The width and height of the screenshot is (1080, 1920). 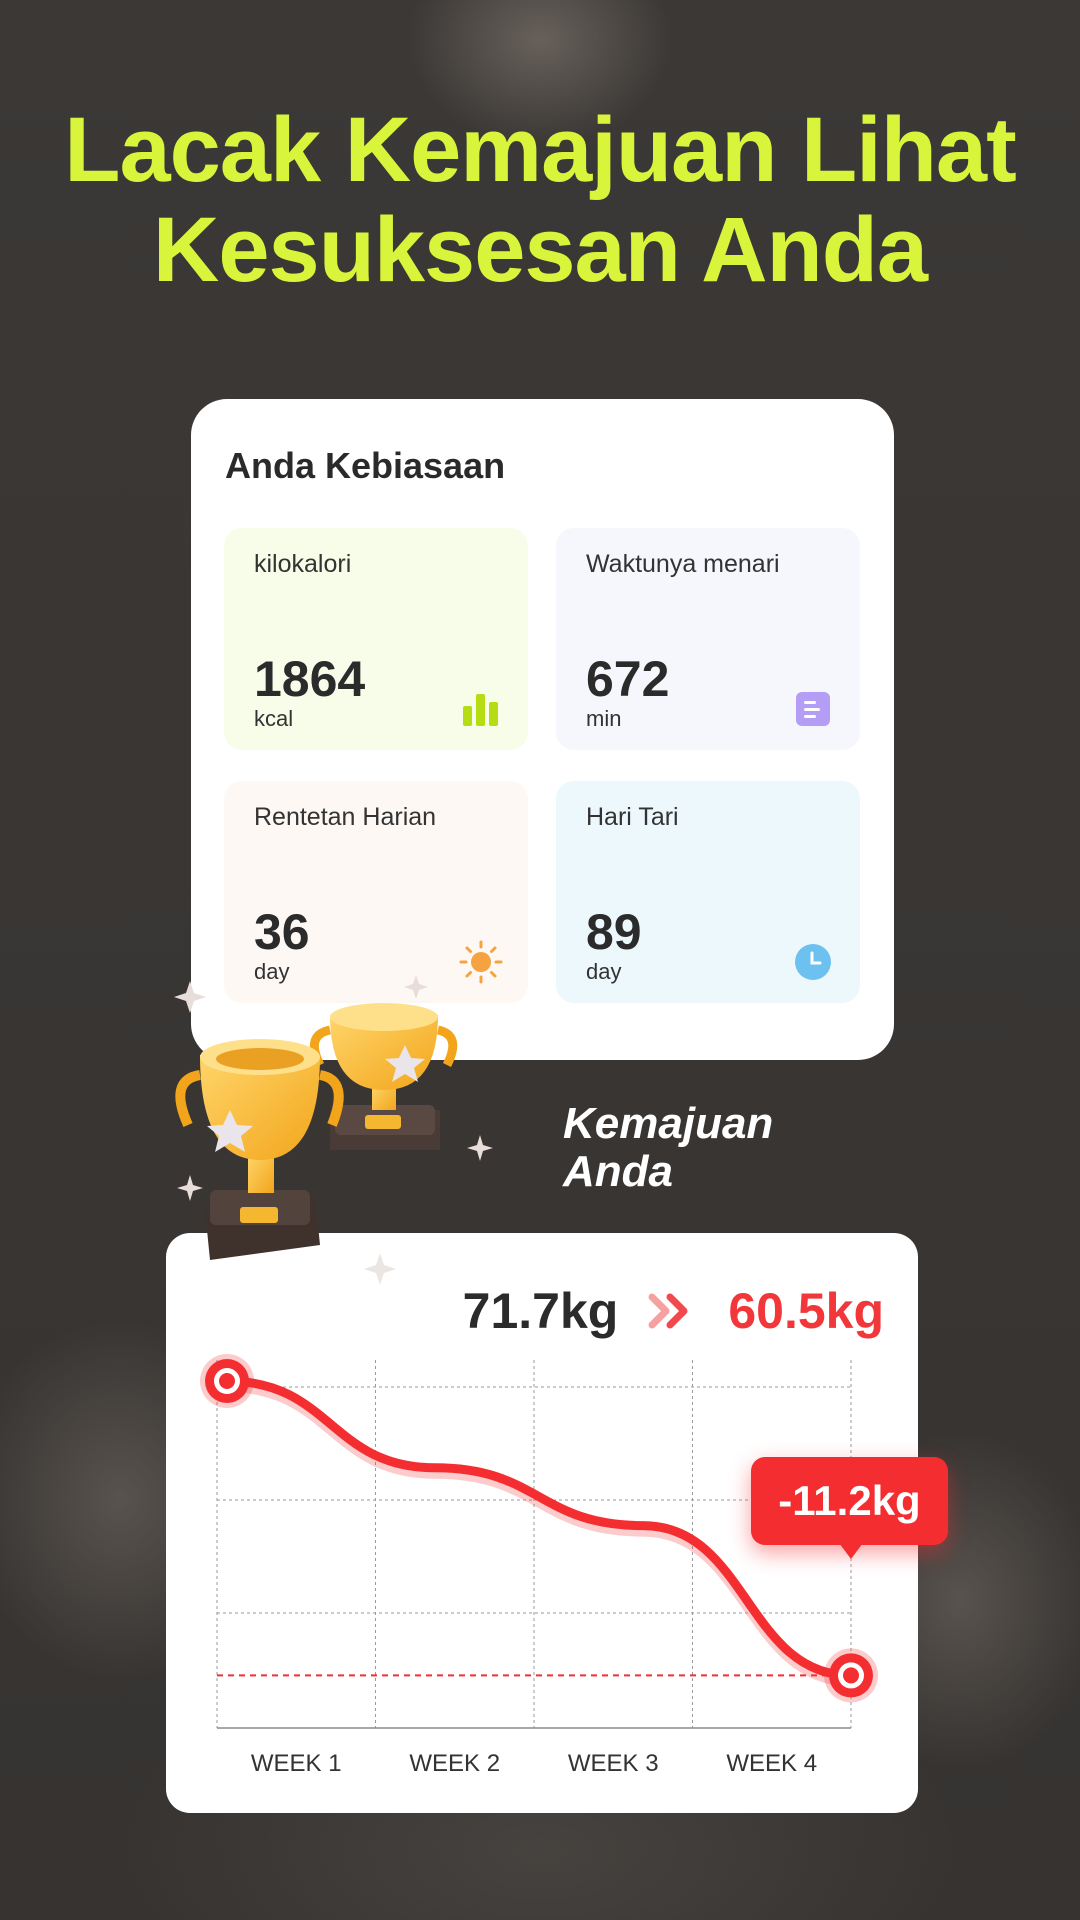 What do you see at coordinates (772, 1763) in the screenshot?
I see `x-tick-label: WEEK 4` at bounding box center [772, 1763].